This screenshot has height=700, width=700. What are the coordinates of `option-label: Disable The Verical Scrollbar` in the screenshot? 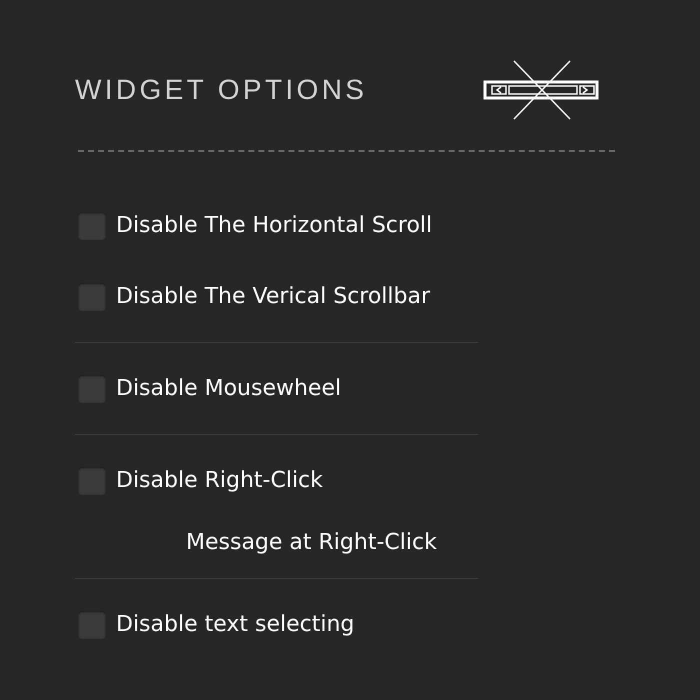 It's located at (273, 297).